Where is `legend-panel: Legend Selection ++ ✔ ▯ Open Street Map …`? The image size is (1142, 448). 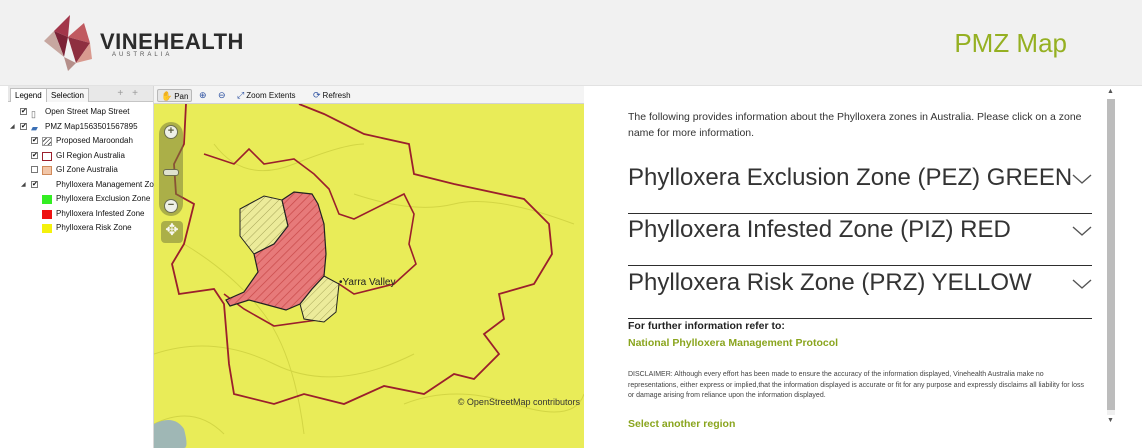
legend-panel: Legend Selection ++ ✔ ▯ Open Street Map … is located at coordinates (81, 267).